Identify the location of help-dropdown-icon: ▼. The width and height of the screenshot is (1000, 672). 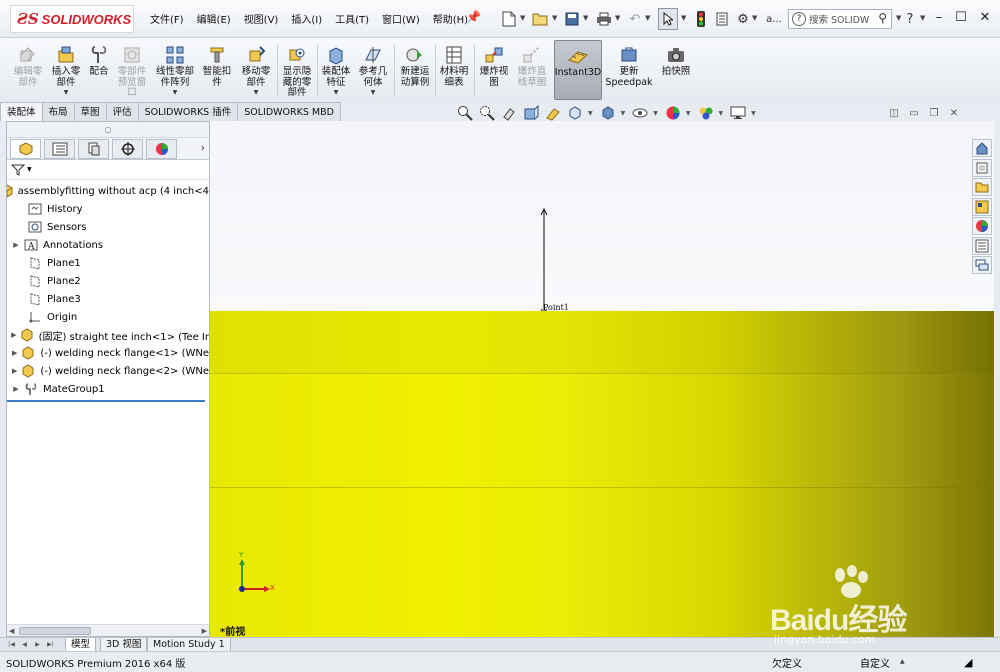
(922, 18).